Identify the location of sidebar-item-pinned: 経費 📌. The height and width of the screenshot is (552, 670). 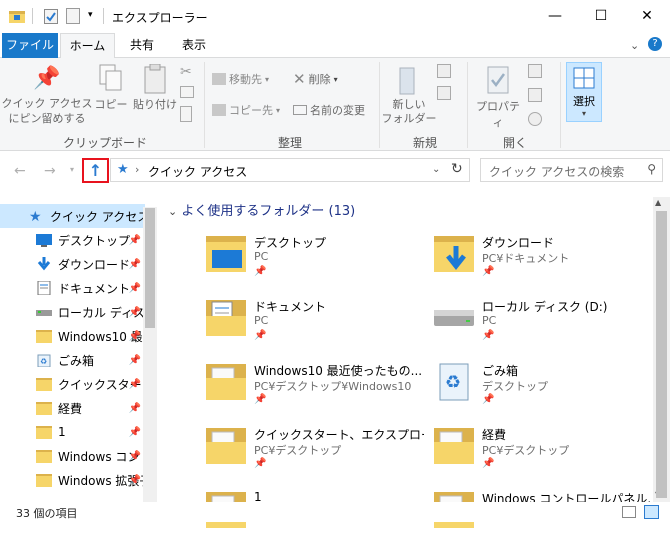
(72, 408).